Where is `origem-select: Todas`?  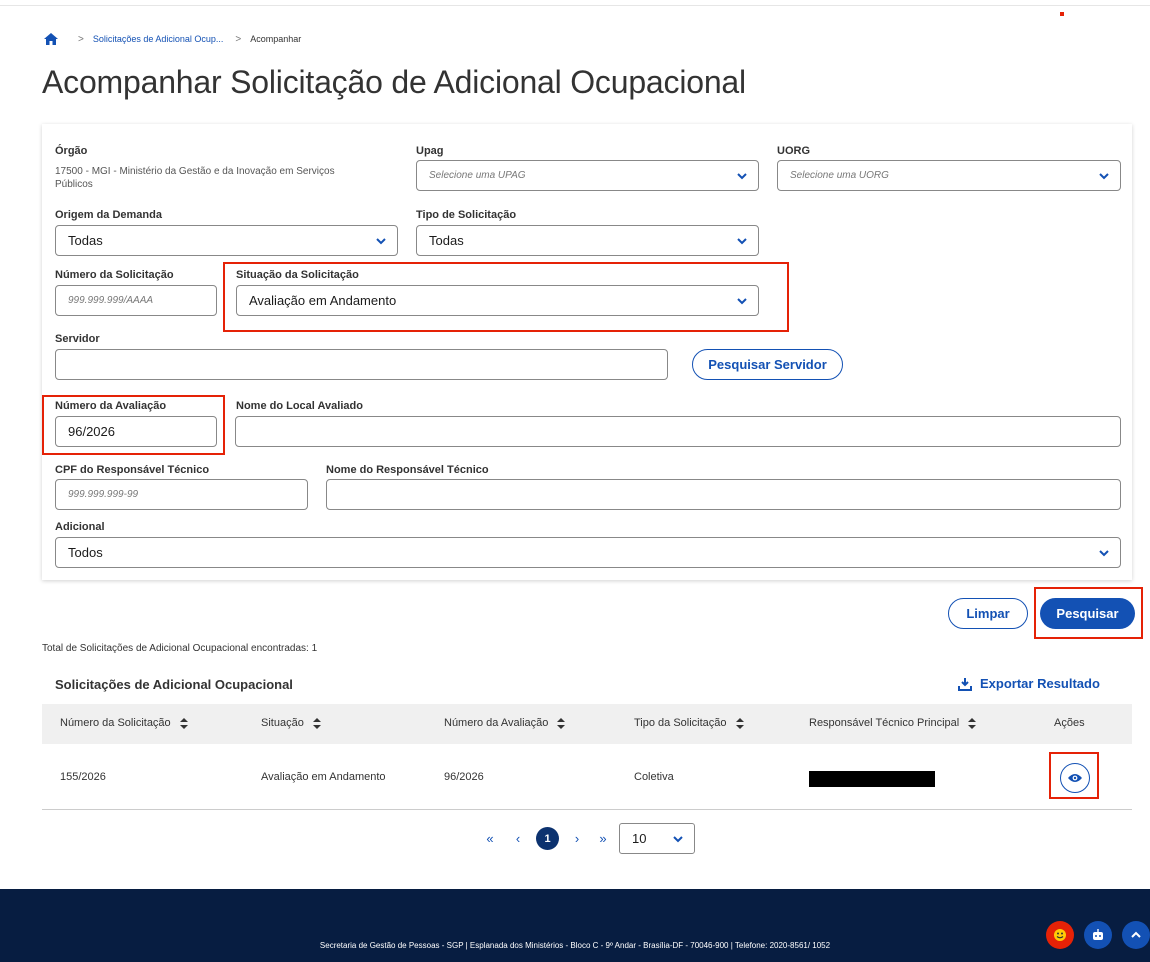 origem-select: Todas is located at coordinates (226, 240).